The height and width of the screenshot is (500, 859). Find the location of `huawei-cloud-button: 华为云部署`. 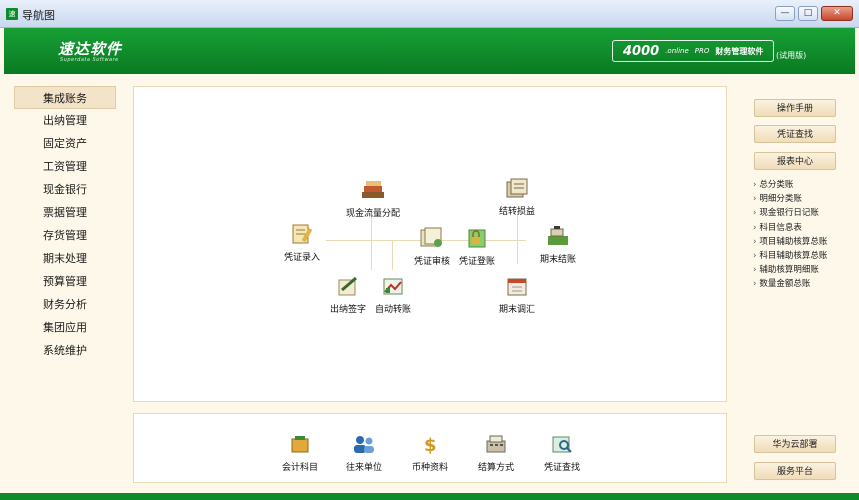

huawei-cloud-button: 华为云部署 is located at coordinates (795, 444).